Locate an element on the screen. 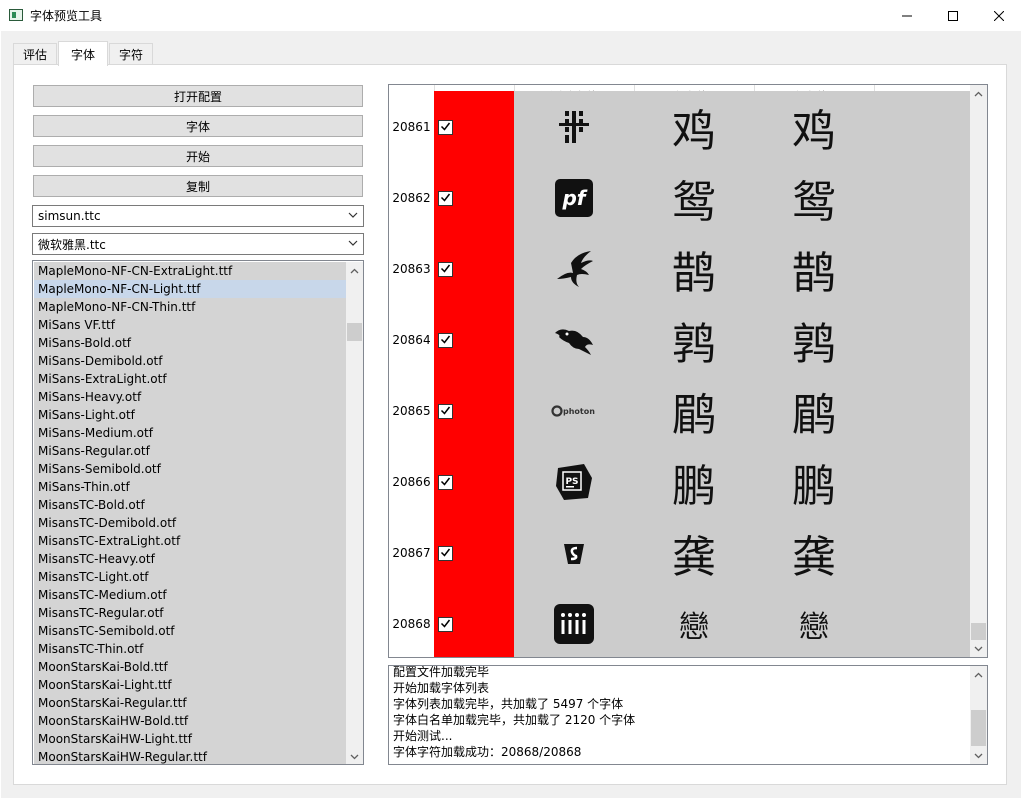 Image resolution: width=1022 pixels, height=799 pixels. table-row: 20861 鸡 鸡 is located at coordinates (680, 127).